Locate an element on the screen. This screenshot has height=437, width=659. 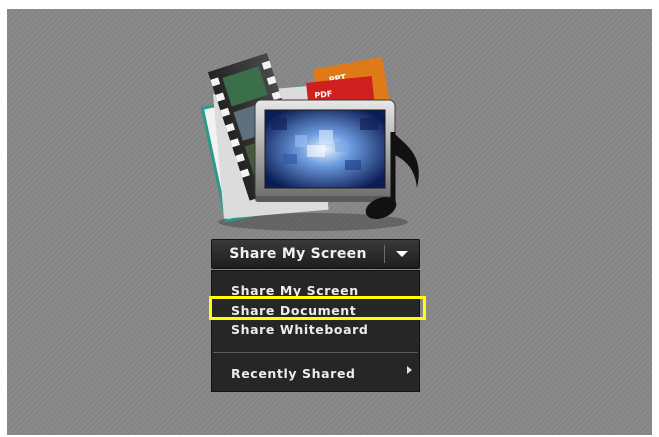
pdf-label: PDF is located at coordinates (323, 94).